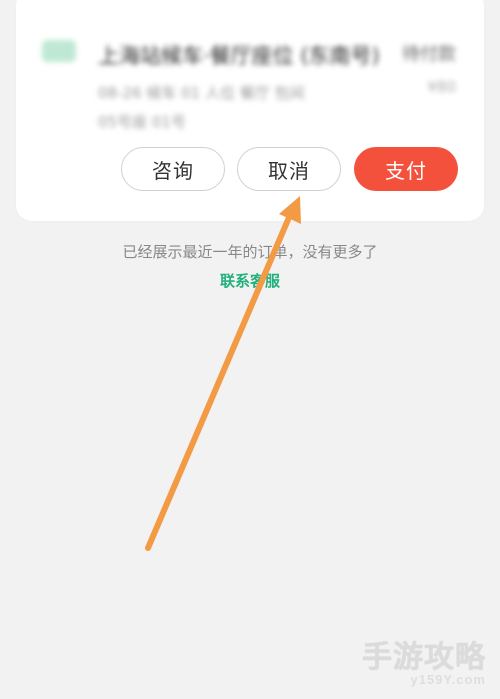 The width and height of the screenshot is (500, 699). Describe the element at coordinates (173, 169) in the screenshot. I see `consult-button: 咨询` at that location.